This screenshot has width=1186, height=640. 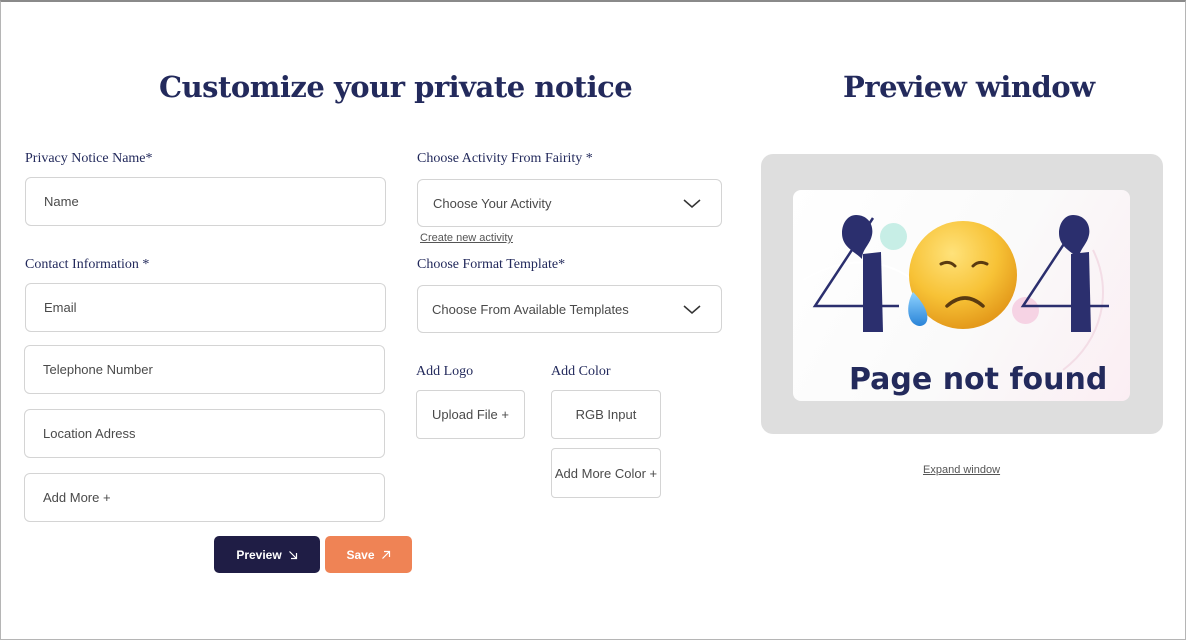 I want to click on expand-window-link: Expand window, so click(x=961, y=470).